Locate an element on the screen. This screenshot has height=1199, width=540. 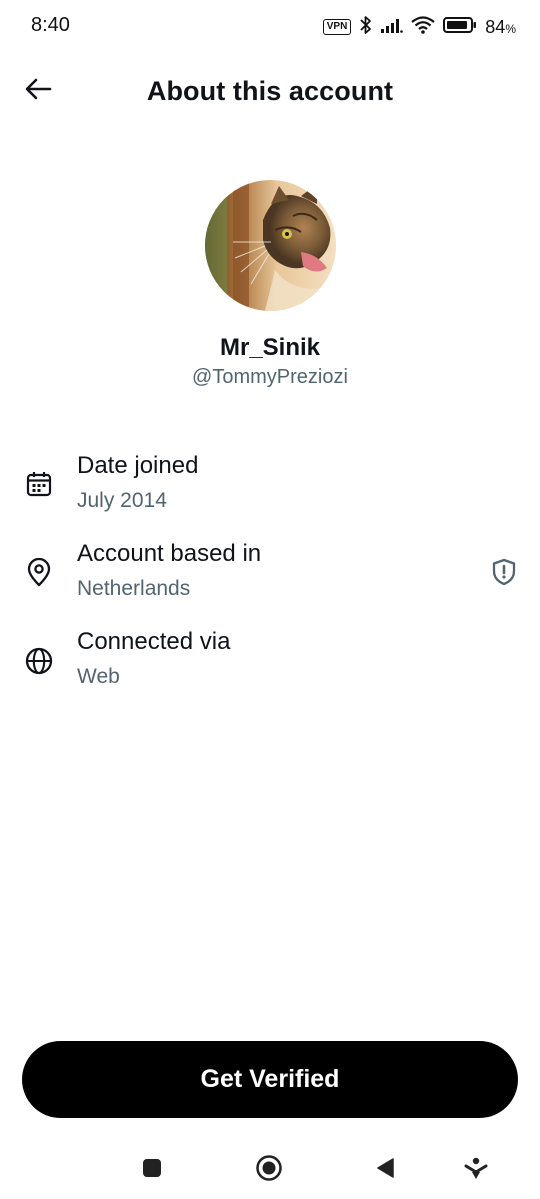
status-icons: VPN 84% is located at coordinates (419, 27).